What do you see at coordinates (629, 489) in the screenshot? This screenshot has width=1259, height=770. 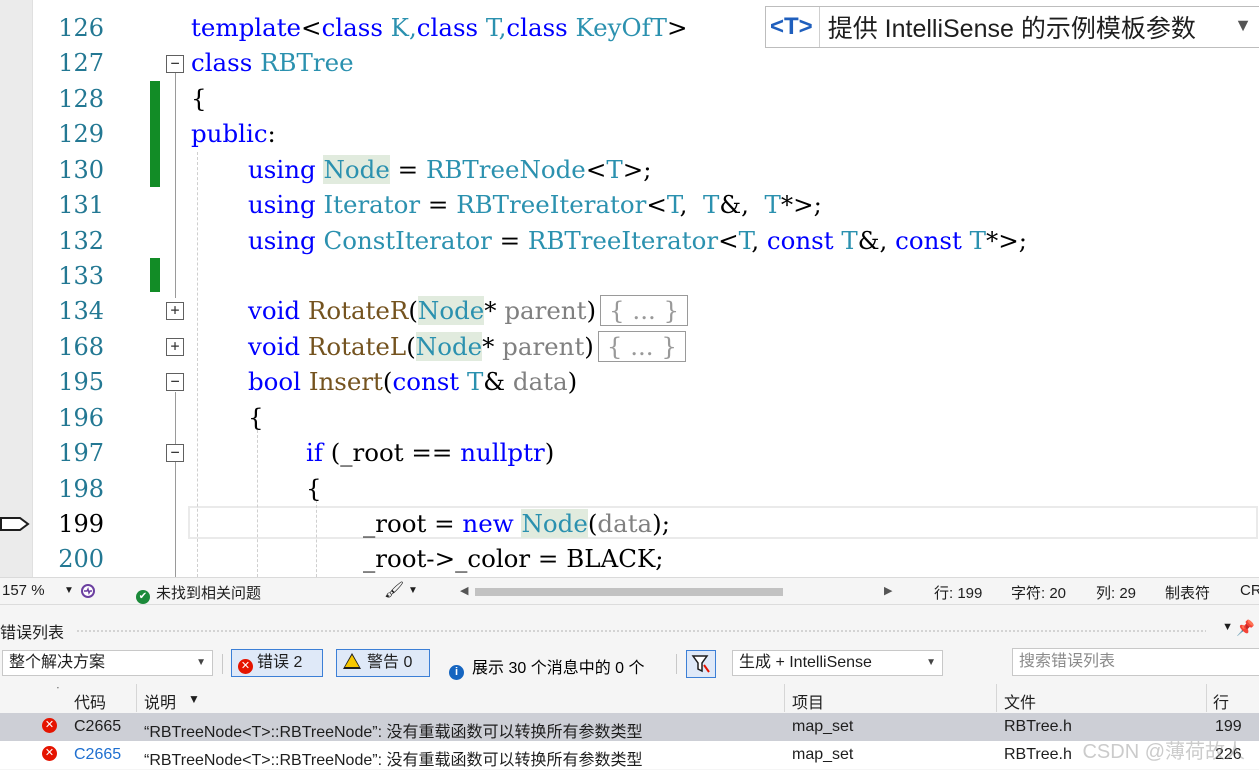 I see `code-line: 198 {` at bounding box center [629, 489].